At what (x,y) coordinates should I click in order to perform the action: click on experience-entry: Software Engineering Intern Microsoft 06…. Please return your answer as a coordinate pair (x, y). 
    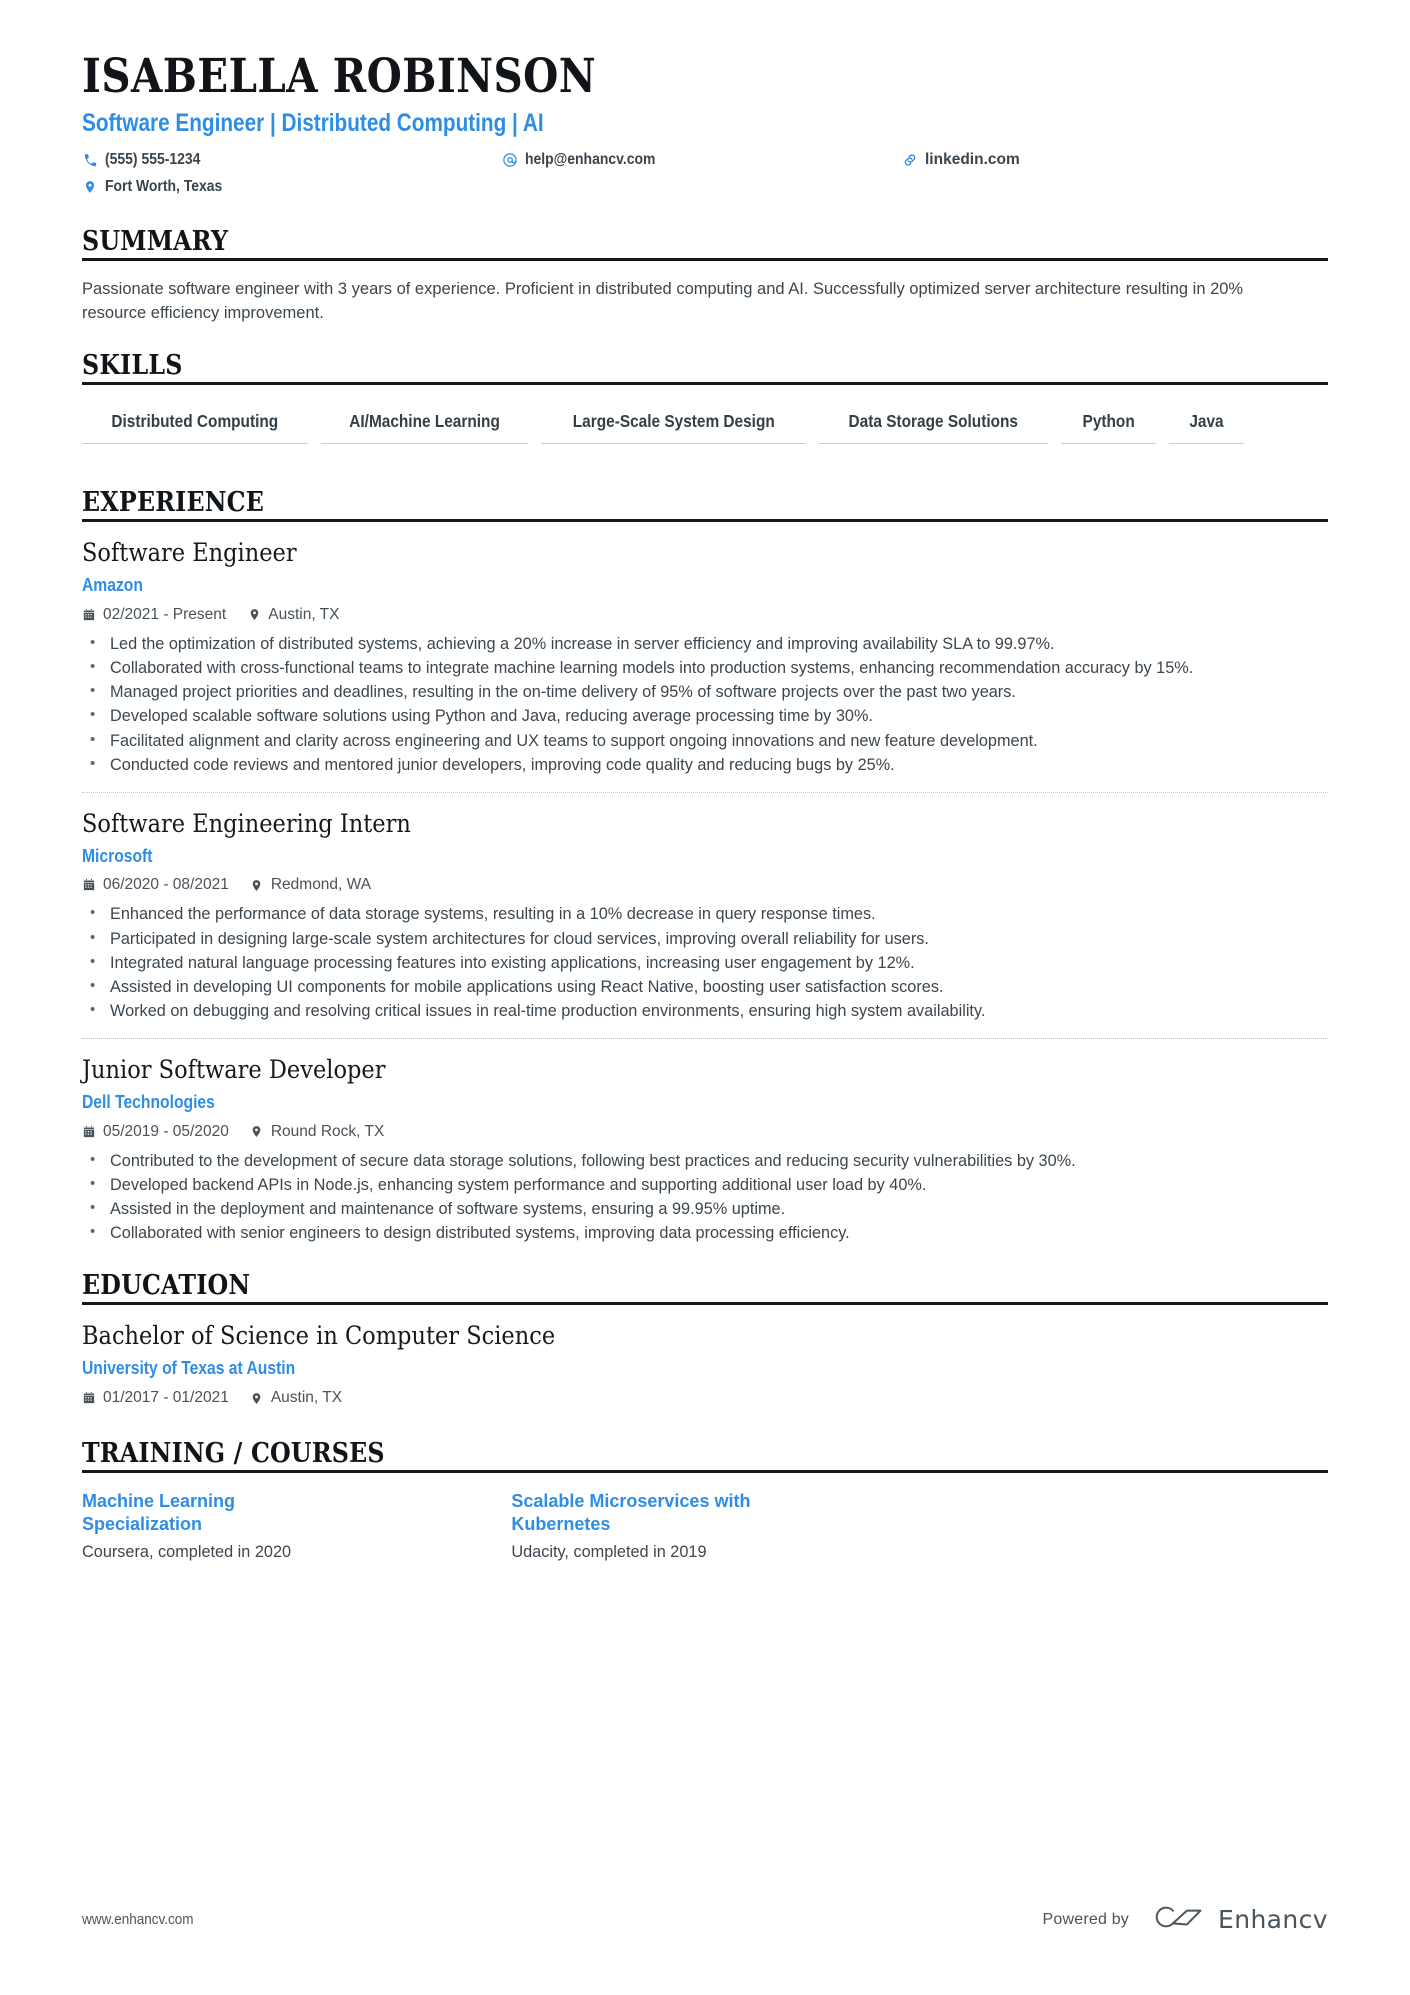
    Looking at the image, I should click on (705, 907).